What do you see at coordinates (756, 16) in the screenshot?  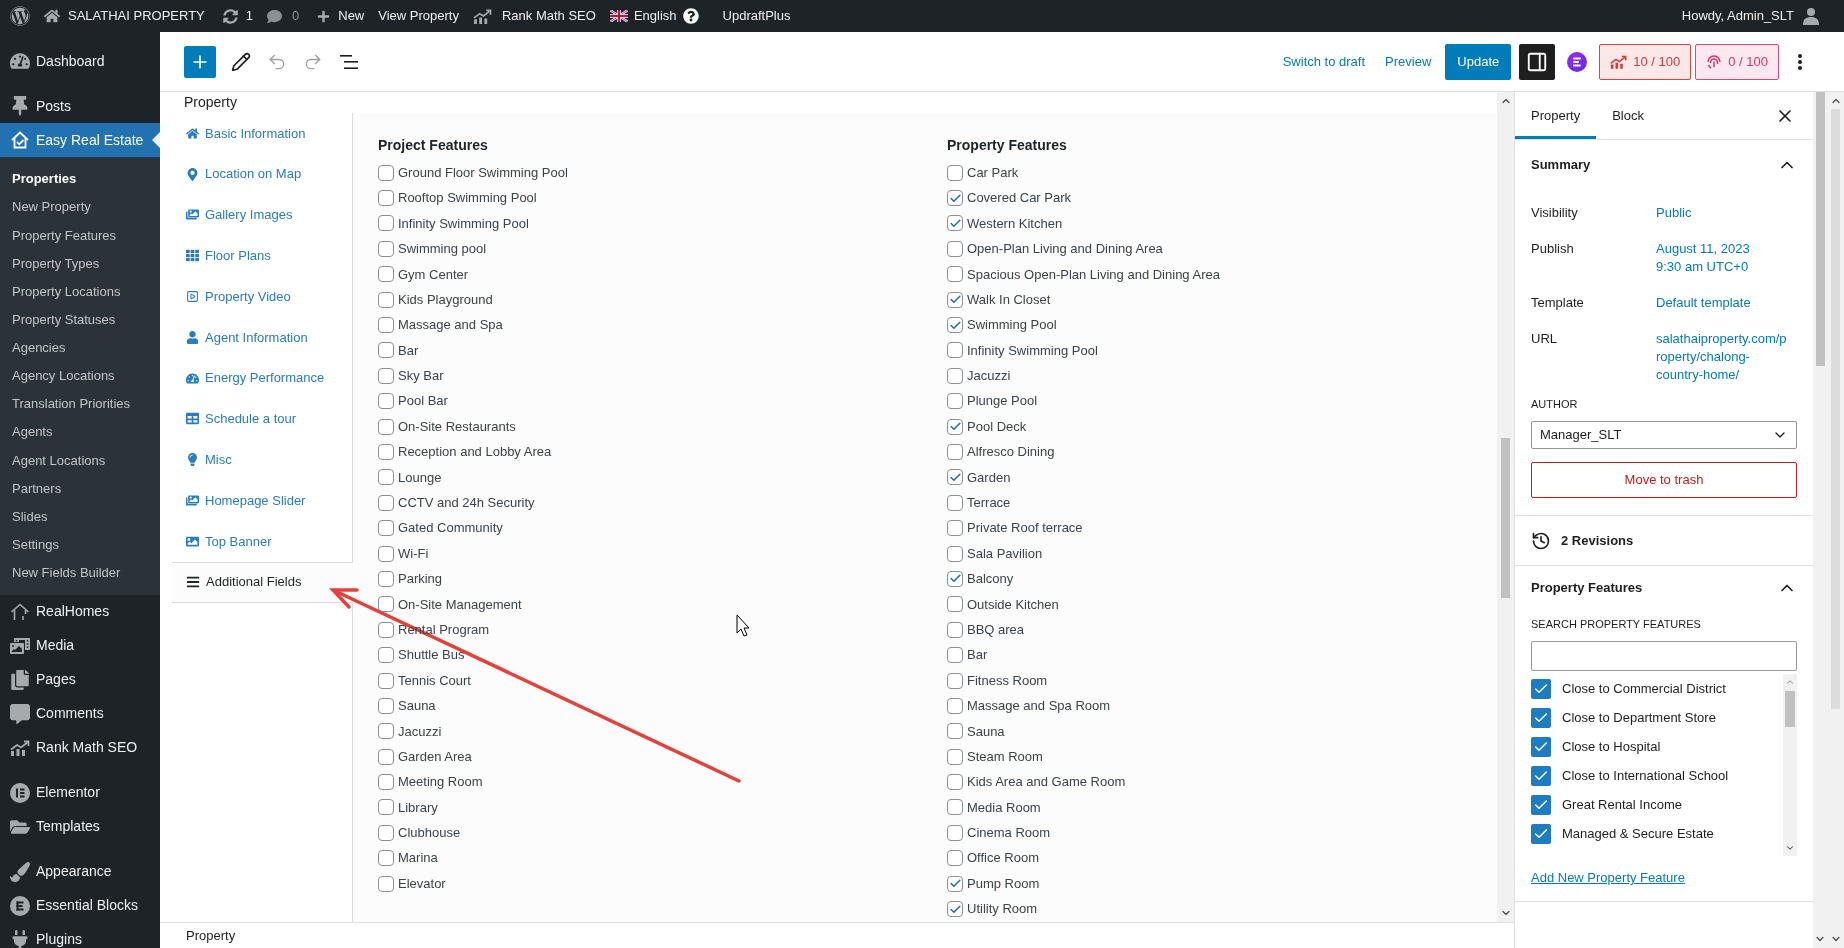 I see `backup-link: UpdraftPlus` at bounding box center [756, 16].